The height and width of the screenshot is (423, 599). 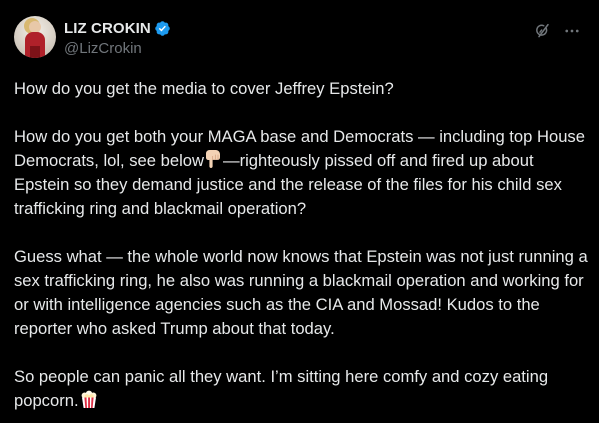 What do you see at coordinates (35, 37) in the screenshot?
I see `avatar` at bounding box center [35, 37].